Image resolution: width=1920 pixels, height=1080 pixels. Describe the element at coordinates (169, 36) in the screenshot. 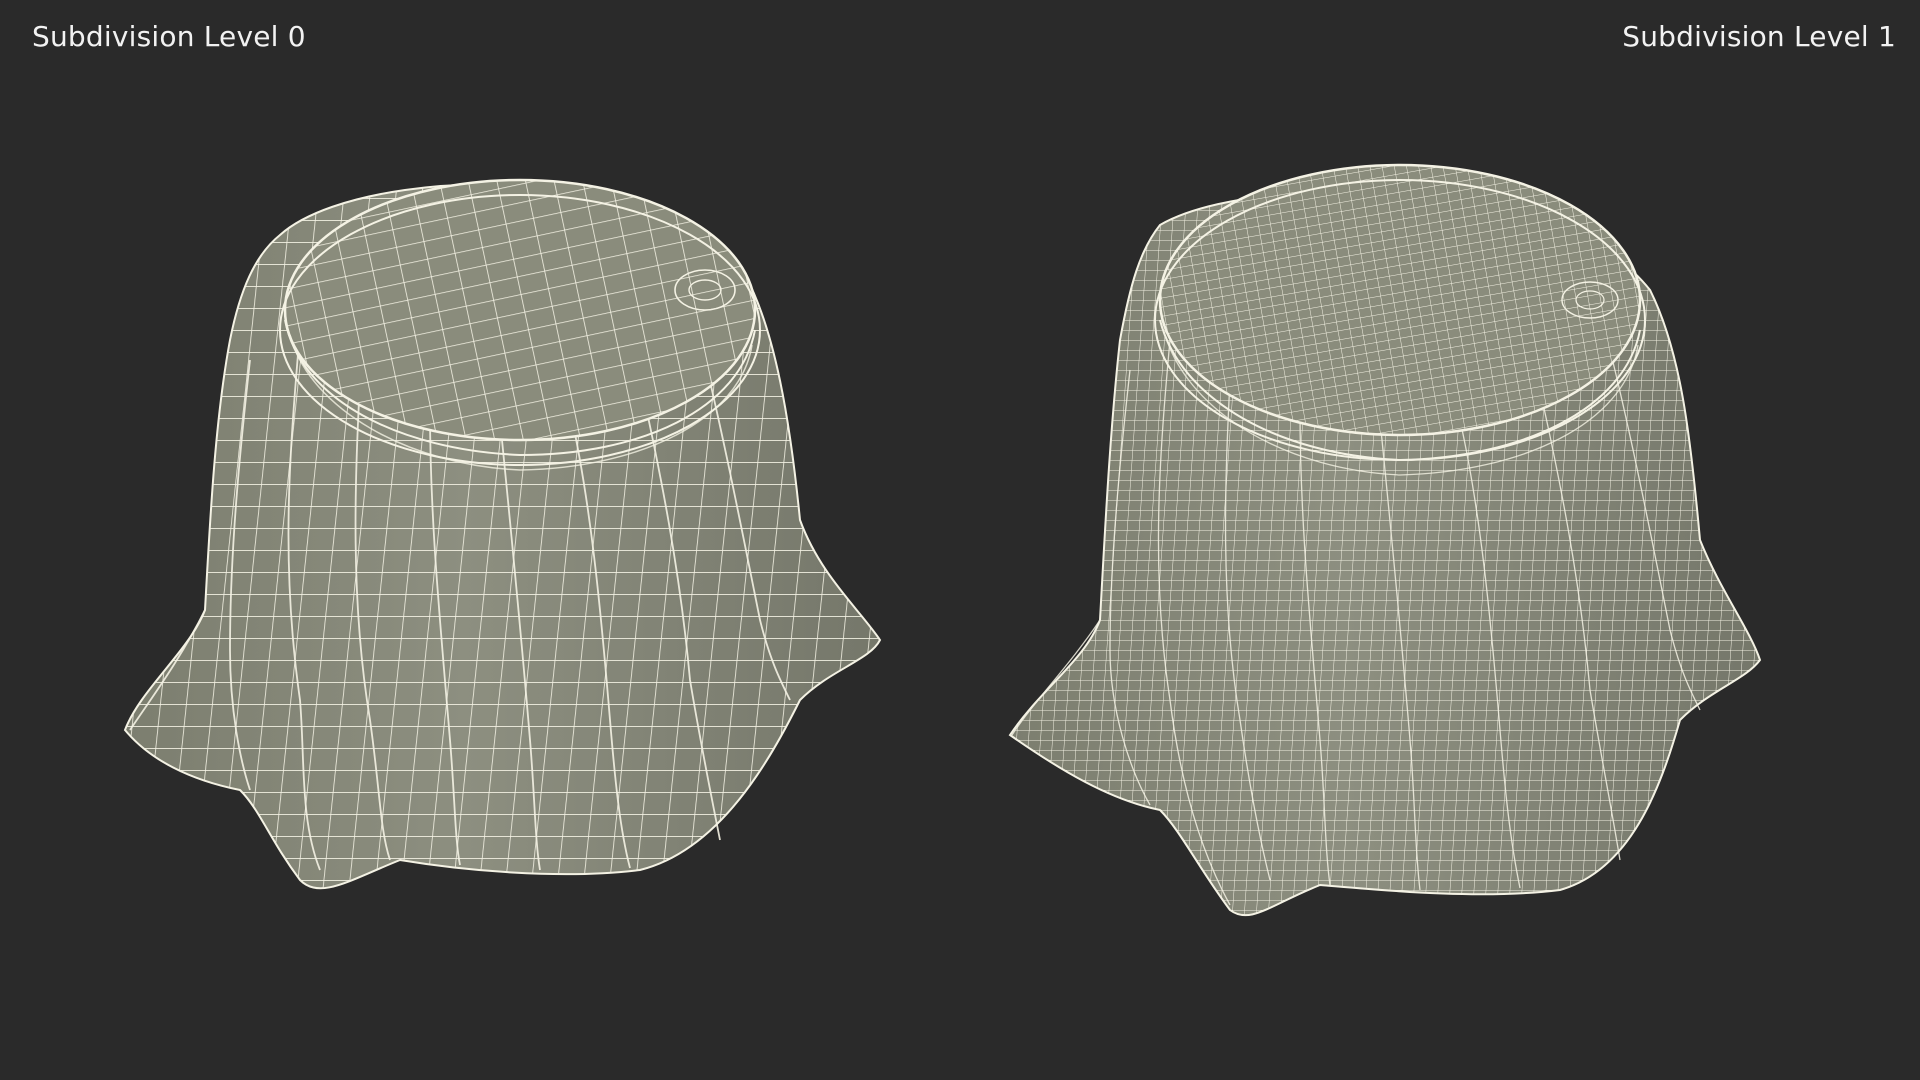

I see `subdivision-level-0-label: Subdivision Level 0` at that location.